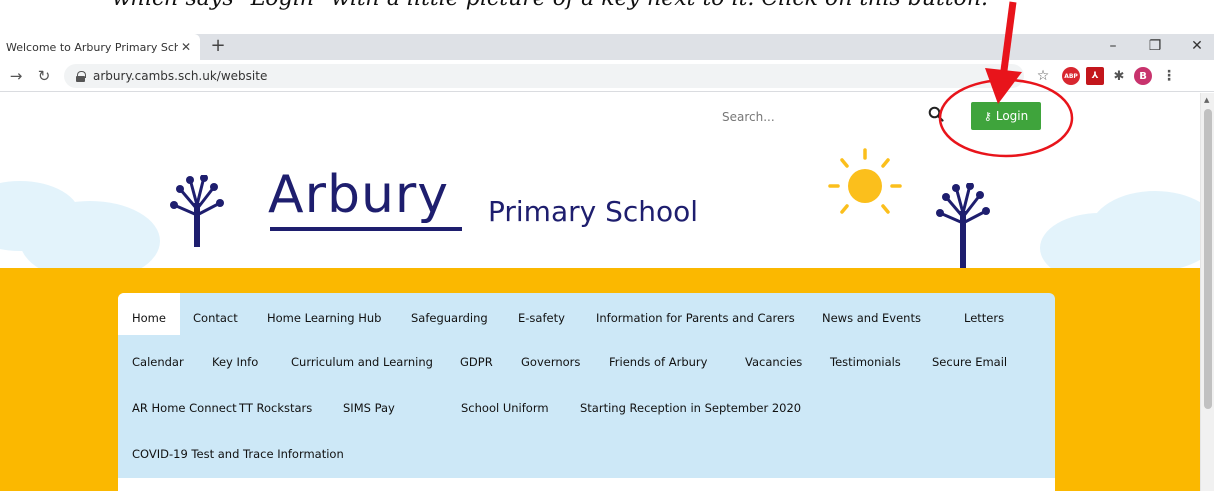 This screenshot has width=1214, height=491. Describe the element at coordinates (1113, 46) in the screenshot. I see `minimize-button: –` at that location.